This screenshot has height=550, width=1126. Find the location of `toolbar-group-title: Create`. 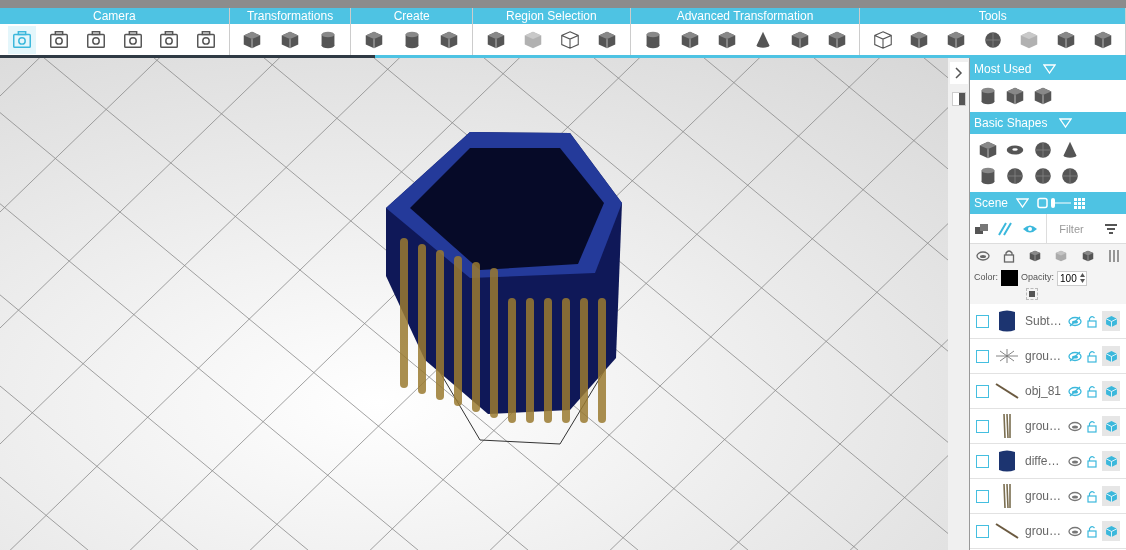

toolbar-group-title: Create is located at coordinates (411, 16).